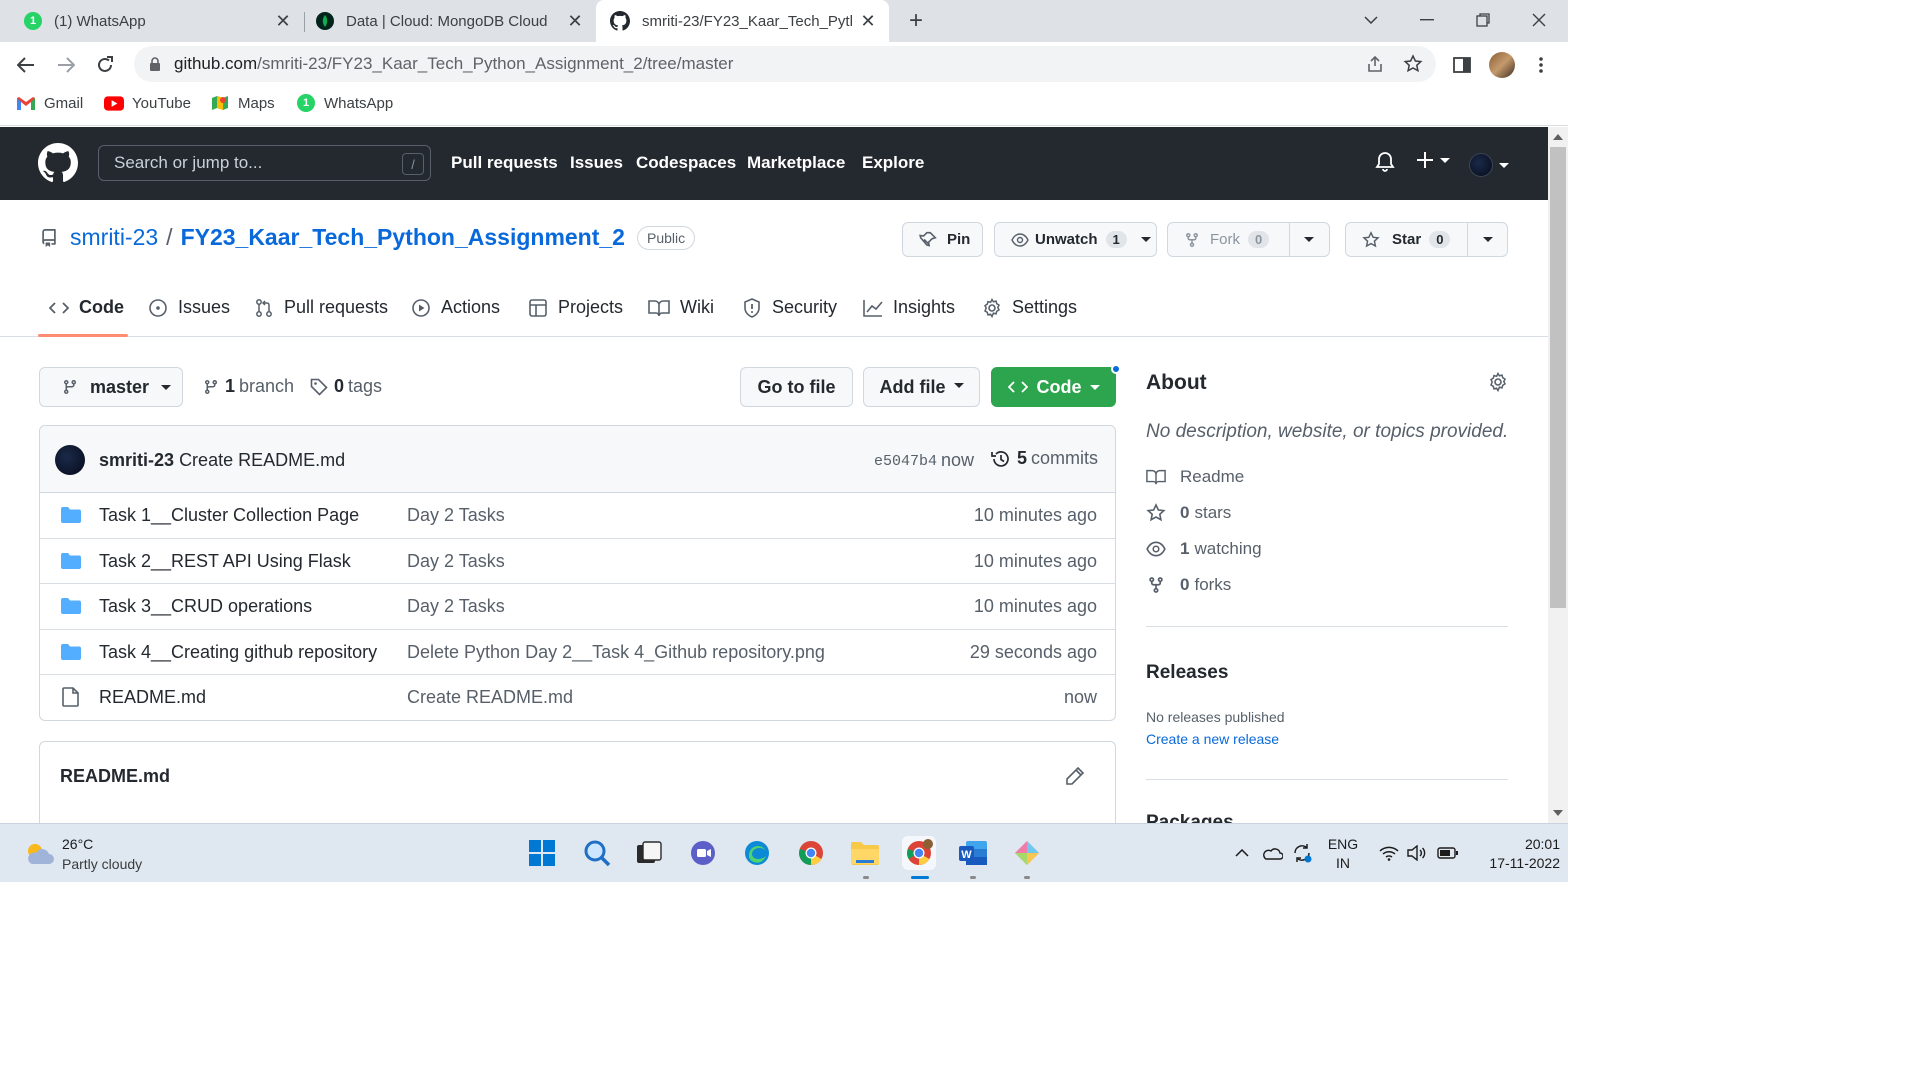  Describe the element at coordinates (789, 307) in the screenshot. I see `tab-security: Security` at that location.